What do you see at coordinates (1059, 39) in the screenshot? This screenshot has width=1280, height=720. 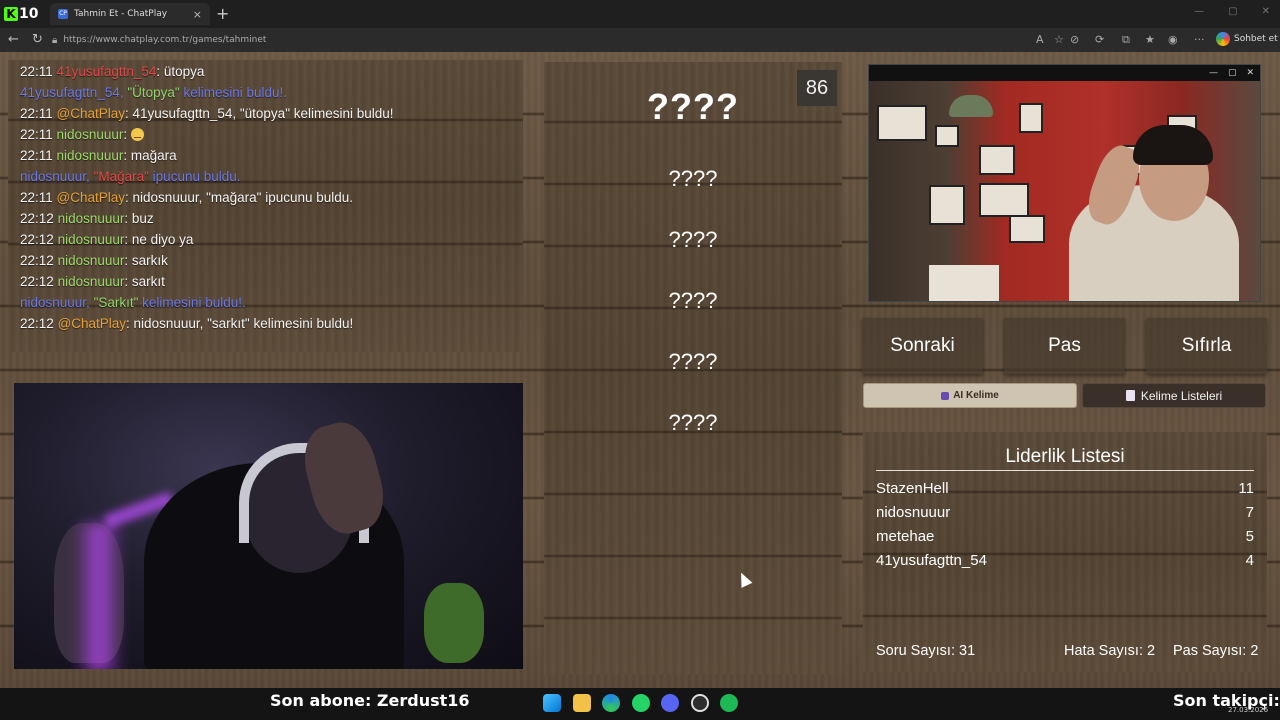 I see `favorite-star-icon: ☆` at bounding box center [1059, 39].